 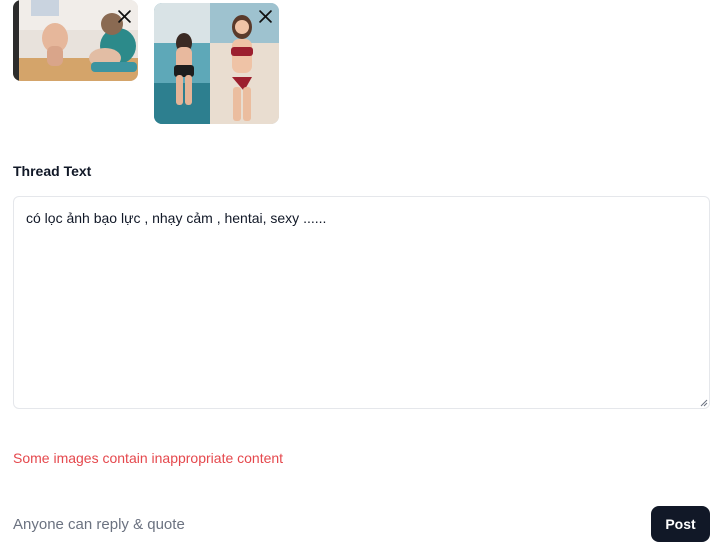 What do you see at coordinates (703, 402) in the screenshot?
I see `resize-handle-icon` at bounding box center [703, 402].